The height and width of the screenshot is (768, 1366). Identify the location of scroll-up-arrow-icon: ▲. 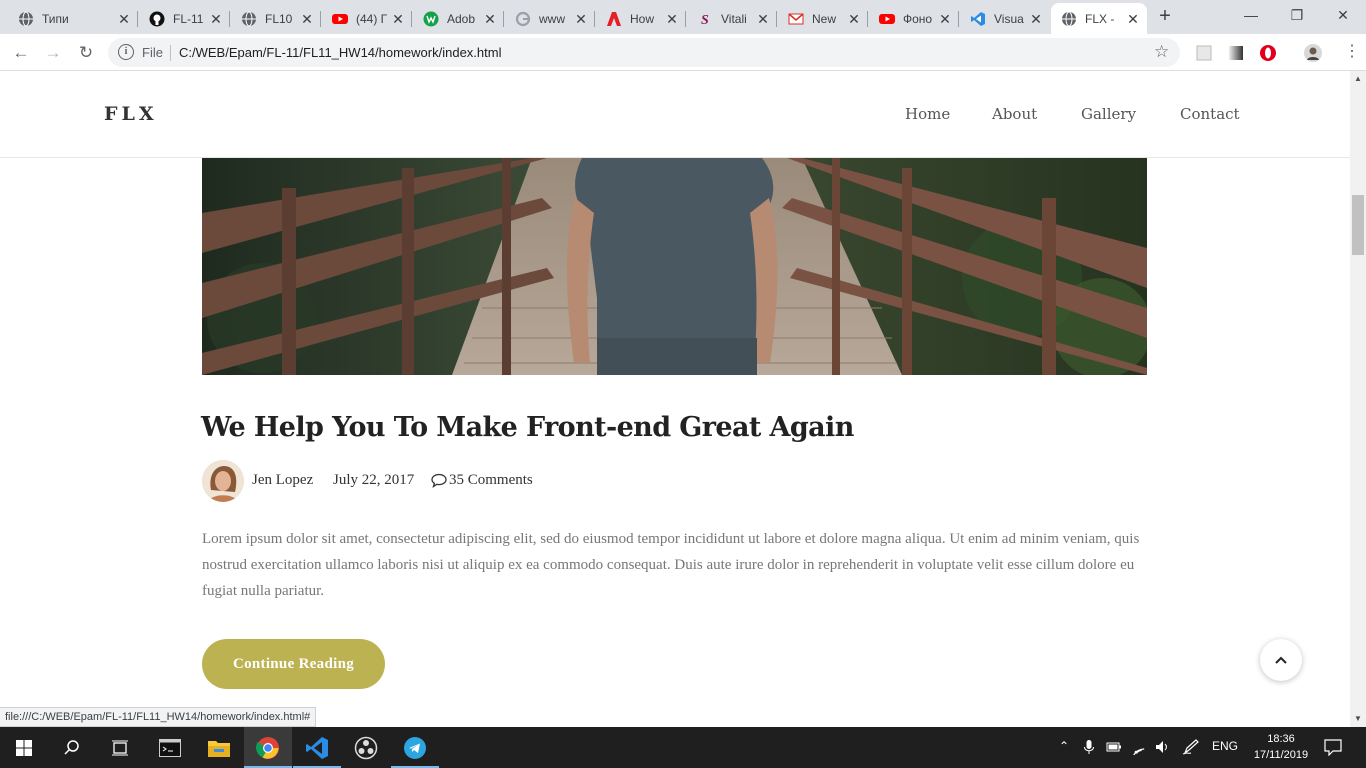
(1358, 79).